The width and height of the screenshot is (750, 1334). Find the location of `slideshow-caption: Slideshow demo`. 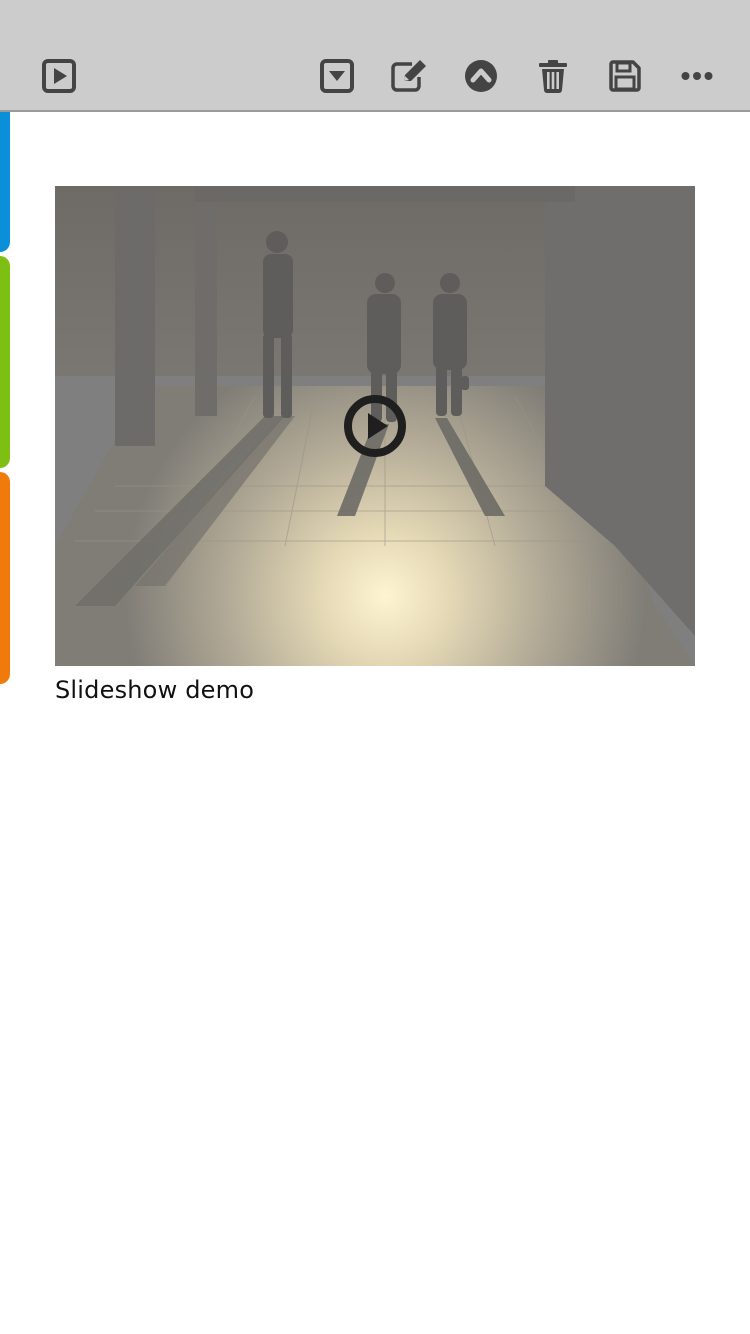

slideshow-caption: Slideshow demo is located at coordinates (155, 690).